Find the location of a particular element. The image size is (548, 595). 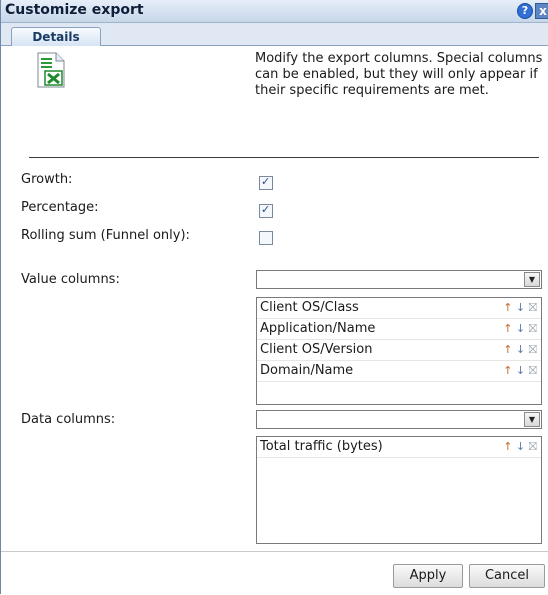

data-columns-list: Total traffic (bytes) ↑ ↓ ⛝ is located at coordinates (399, 490).